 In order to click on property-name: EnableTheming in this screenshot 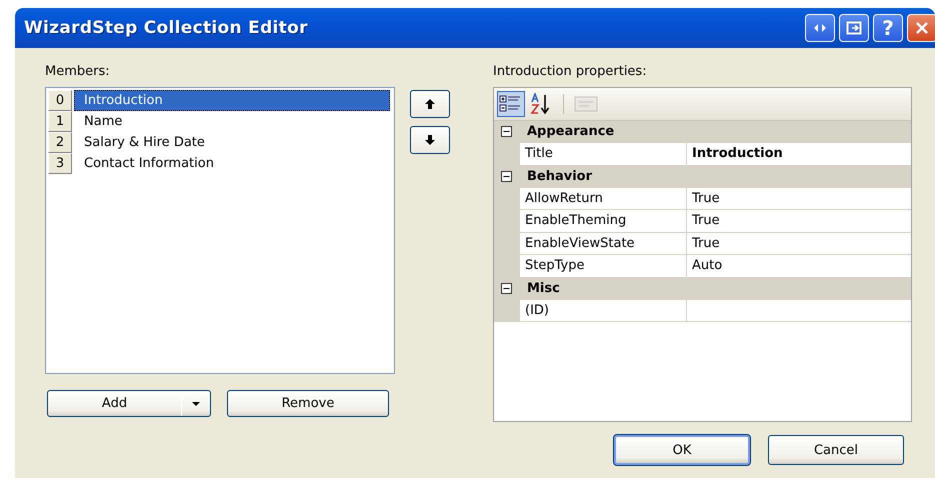, I will do `click(603, 221)`.